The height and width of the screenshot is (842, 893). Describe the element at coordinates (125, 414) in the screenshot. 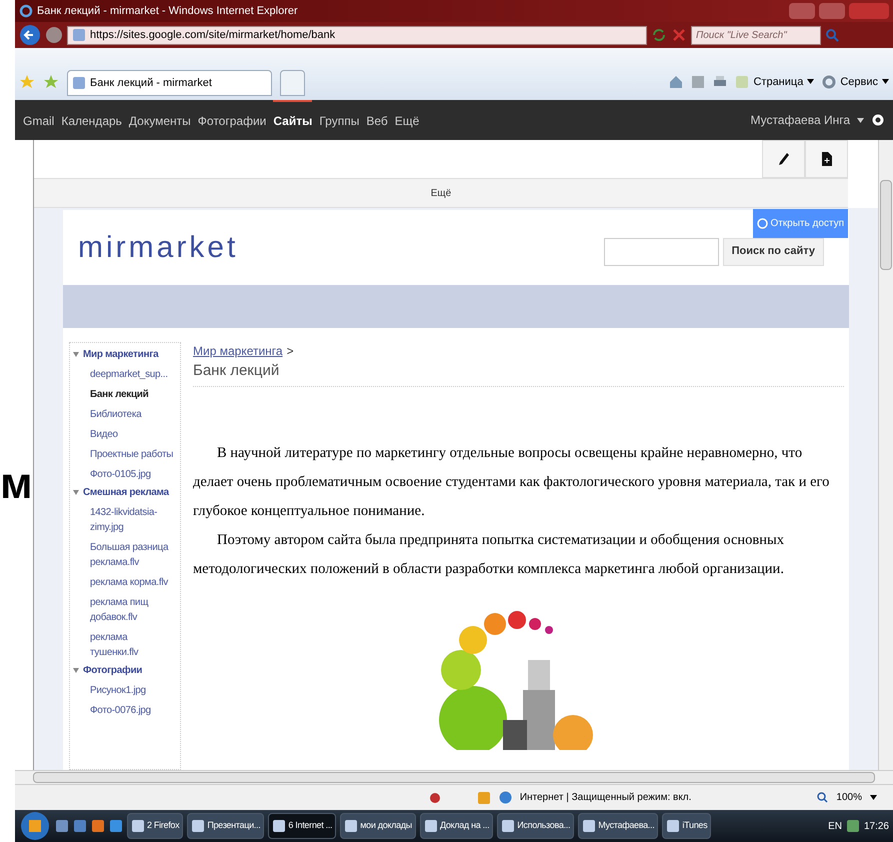

I see `sidebar-item: Библиотека` at that location.